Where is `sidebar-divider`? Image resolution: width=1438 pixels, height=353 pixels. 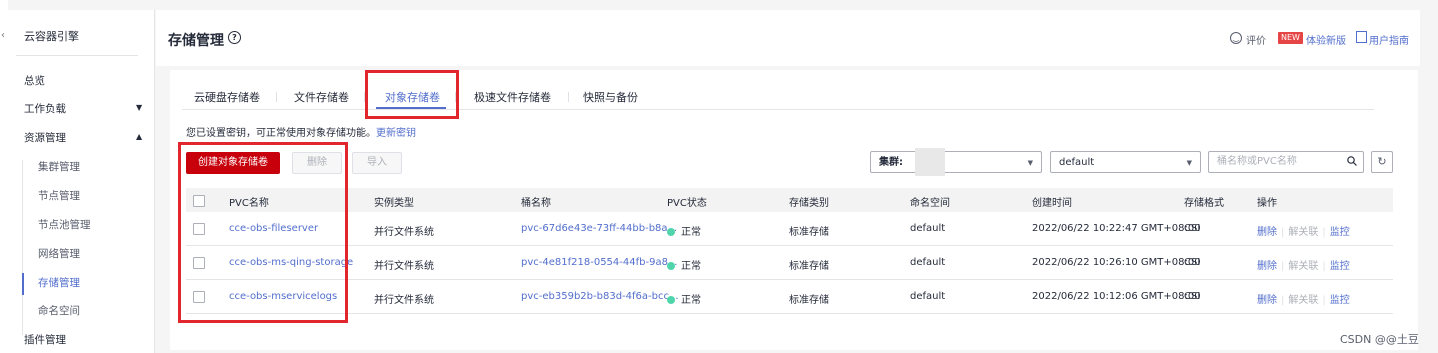 sidebar-divider is located at coordinates (77, 55).